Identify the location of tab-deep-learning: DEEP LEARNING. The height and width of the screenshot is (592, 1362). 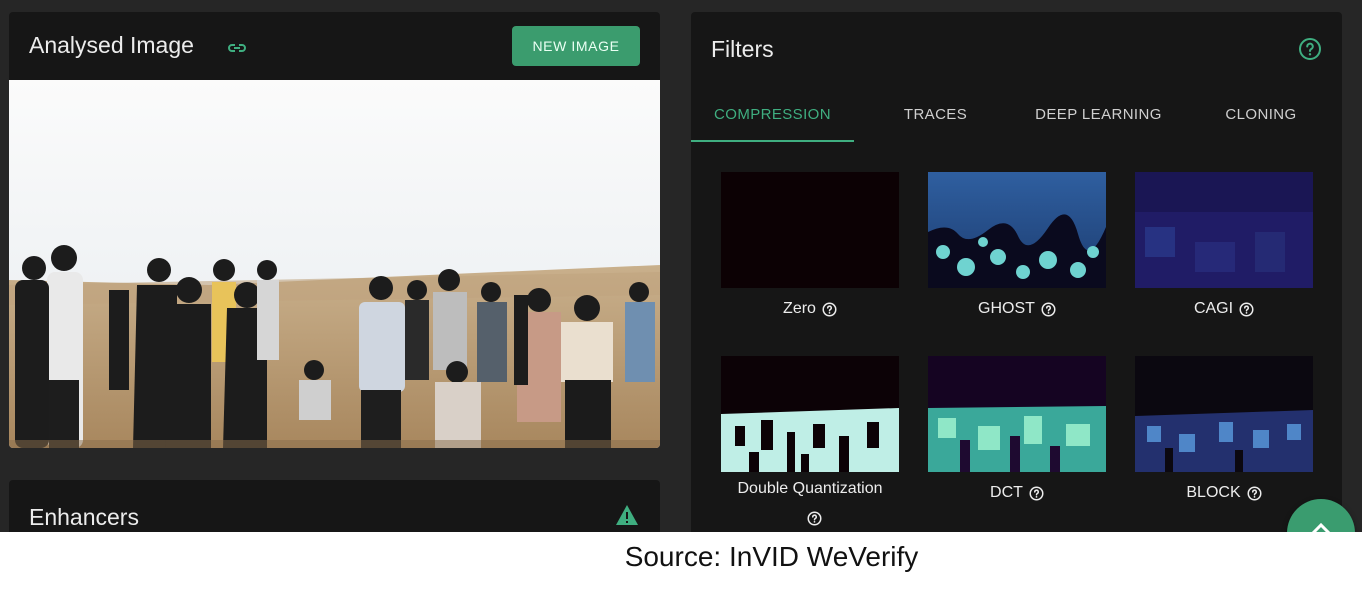
(1098, 114).